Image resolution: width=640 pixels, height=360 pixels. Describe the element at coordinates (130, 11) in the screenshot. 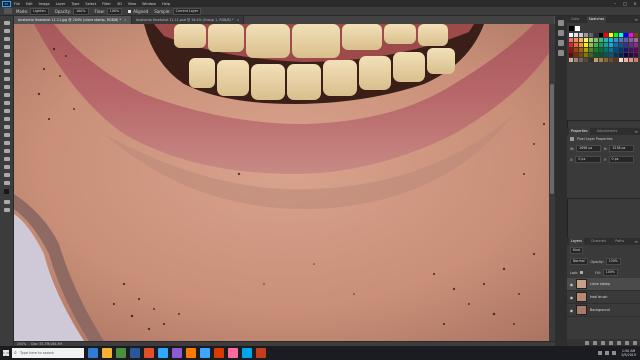

I see `aligned-checkbox` at that location.